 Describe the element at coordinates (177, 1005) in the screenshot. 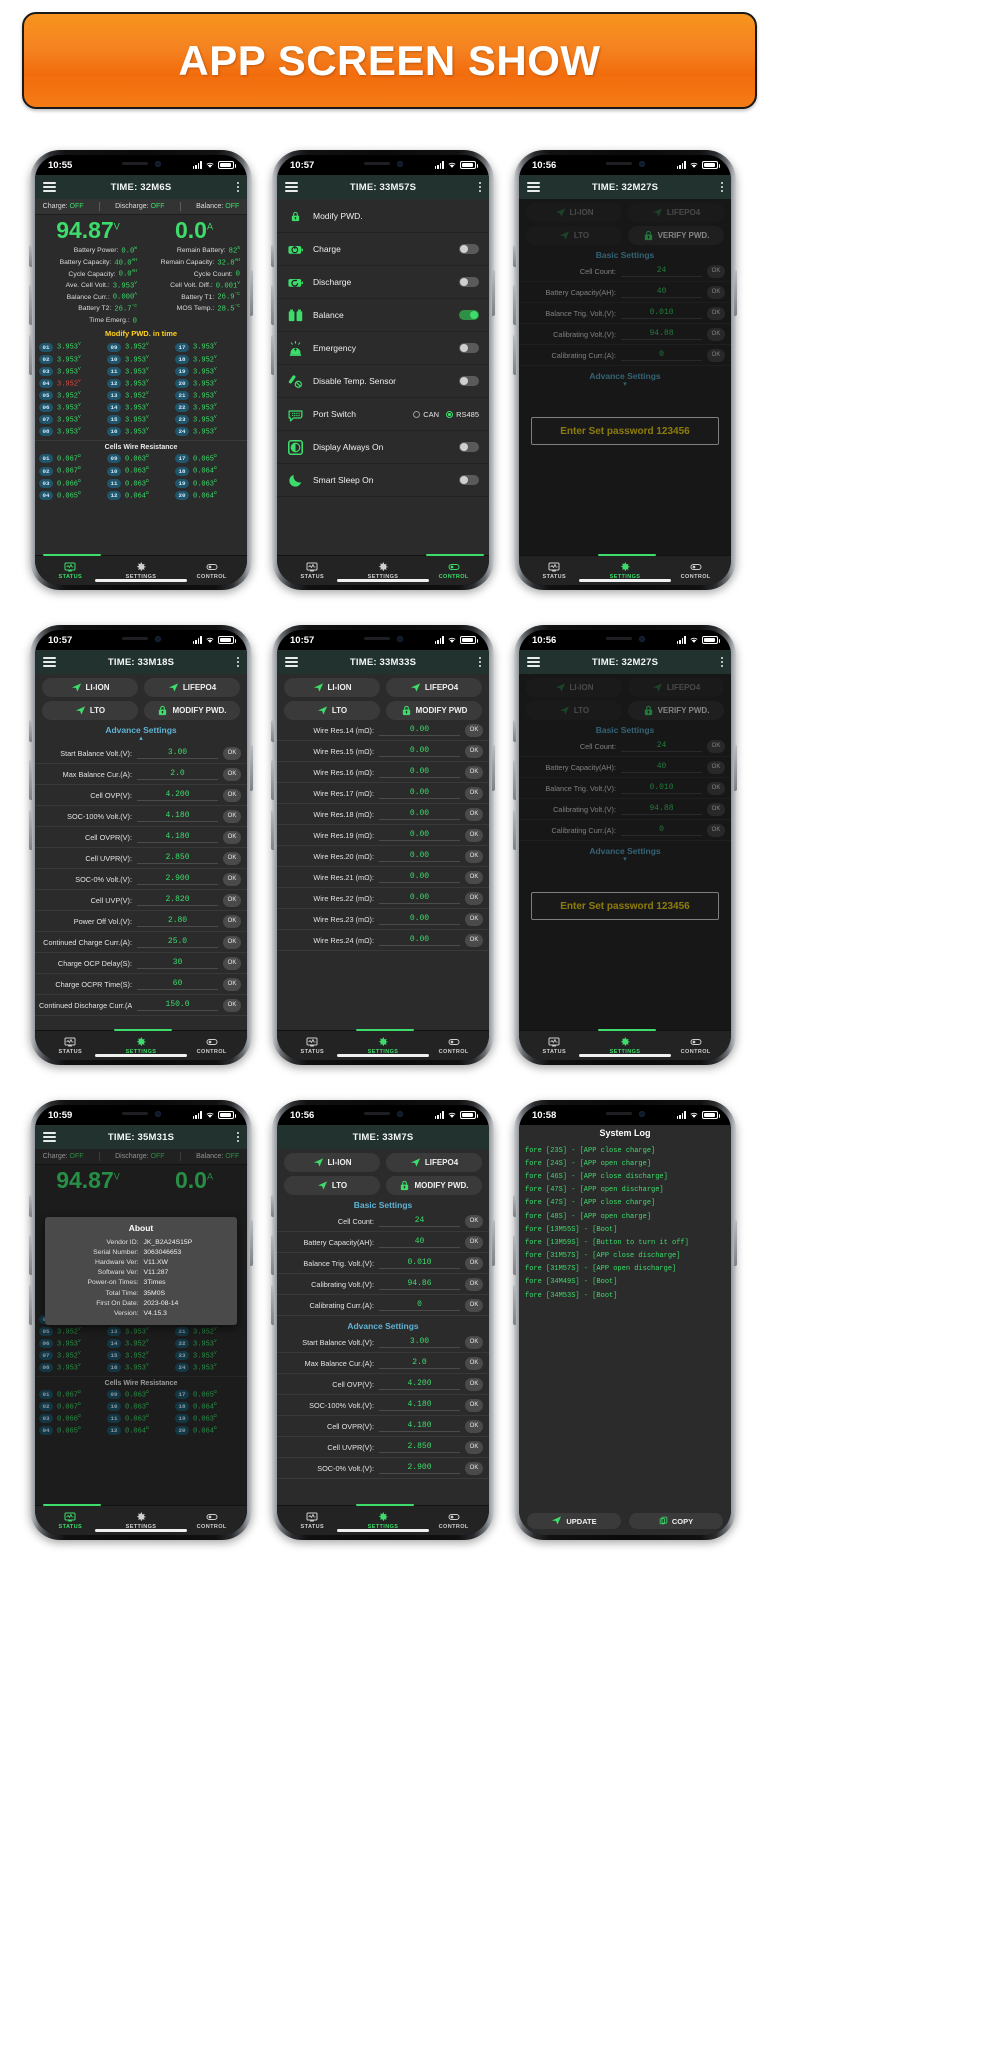

I see `setting-value: 150.0` at that location.